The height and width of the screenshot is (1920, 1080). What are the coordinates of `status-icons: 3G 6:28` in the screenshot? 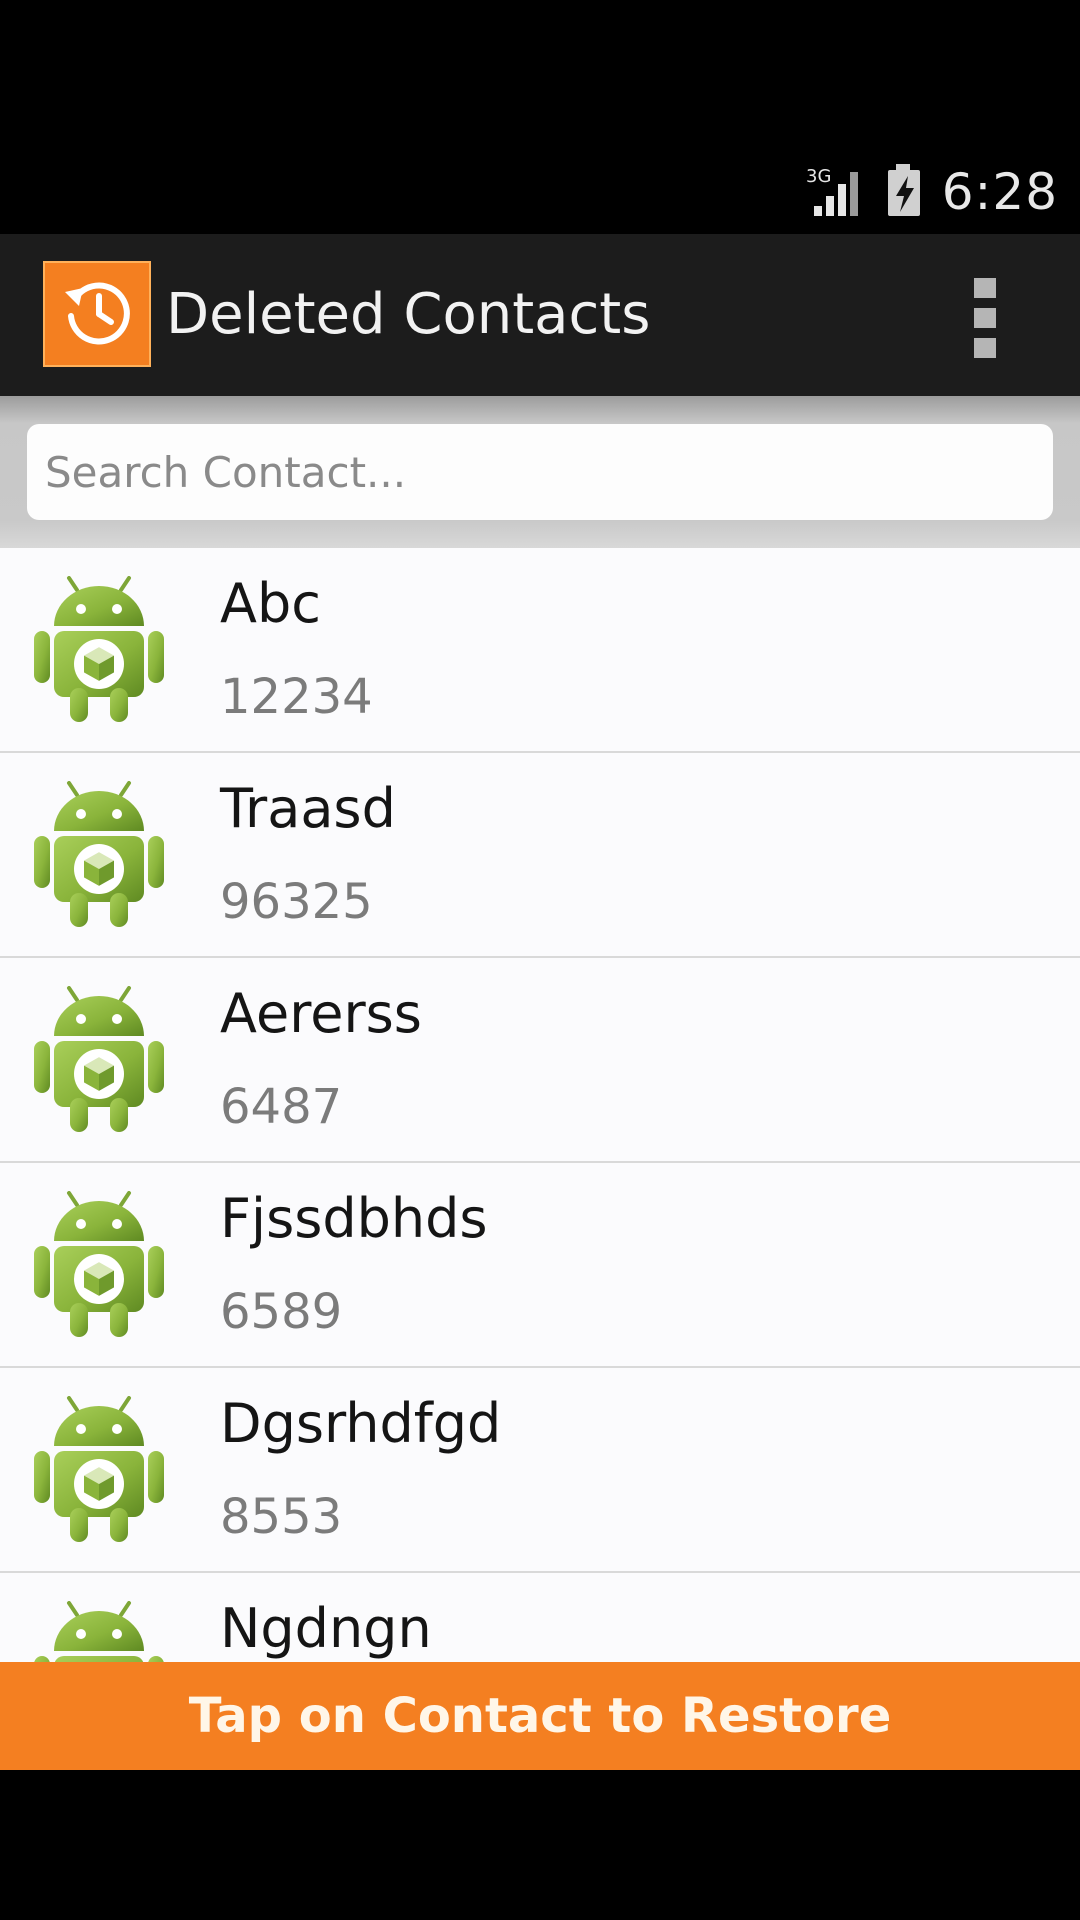 It's located at (932, 192).